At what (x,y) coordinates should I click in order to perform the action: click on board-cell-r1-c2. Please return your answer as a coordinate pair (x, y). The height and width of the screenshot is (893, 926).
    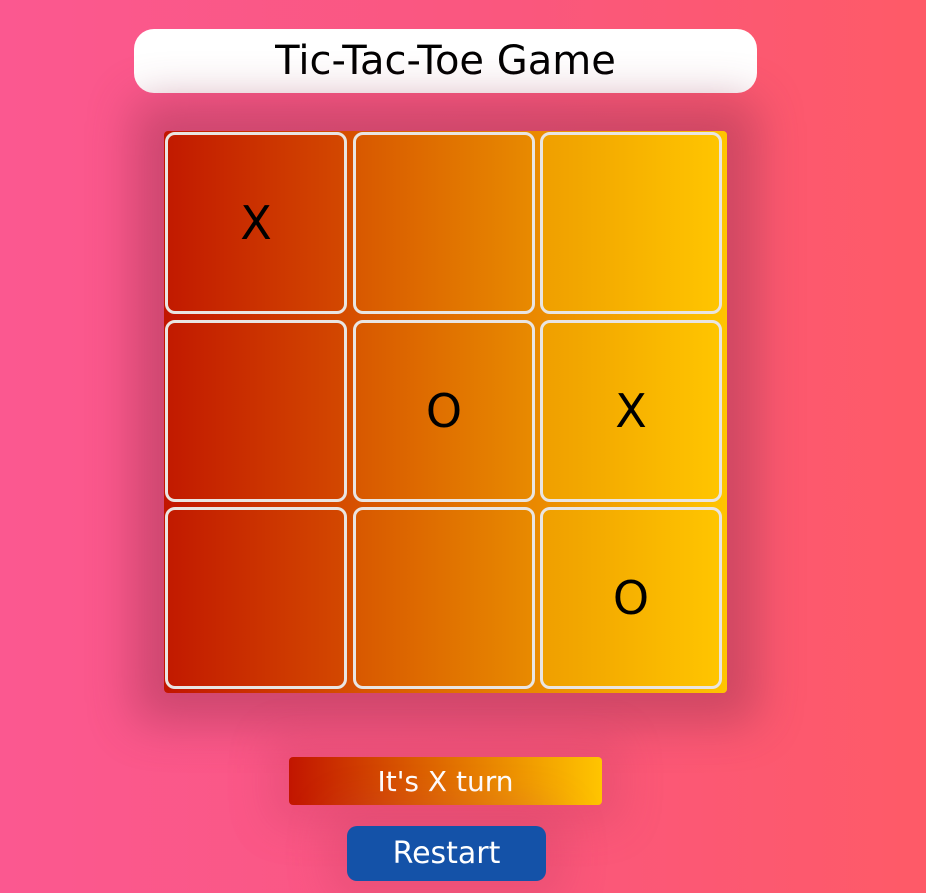
    Looking at the image, I should click on (444, 223).